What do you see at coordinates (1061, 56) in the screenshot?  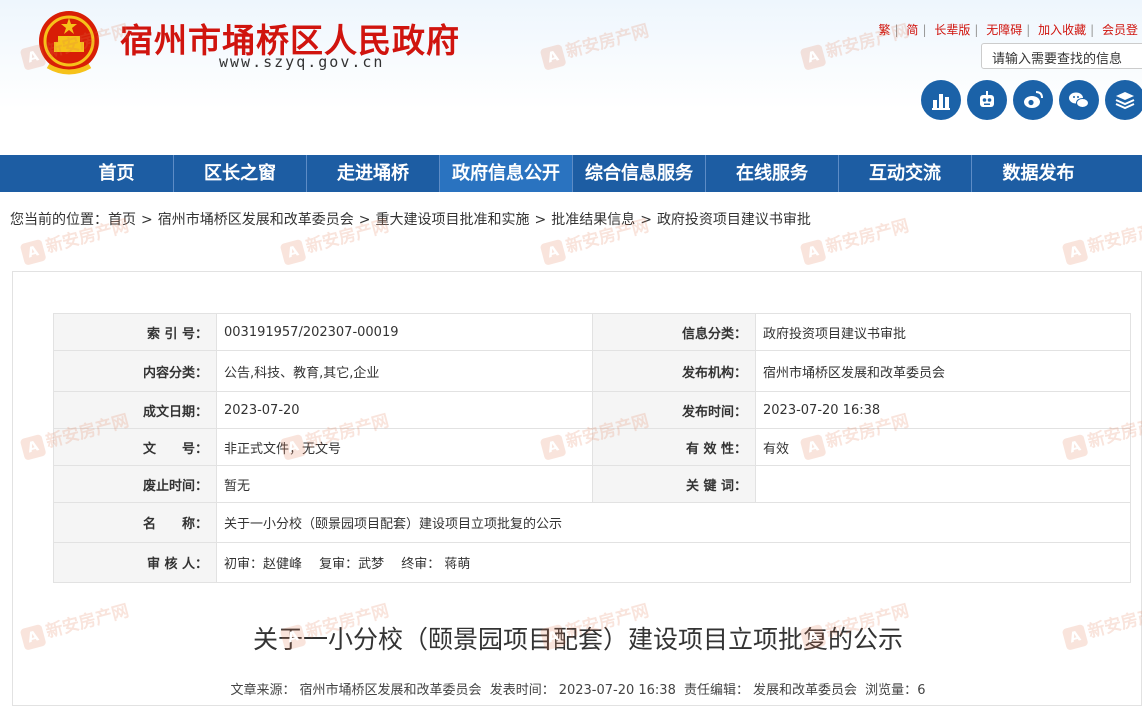 I see `search-input: 请输入需要查找的信息` at bounding box center [1061, 56].